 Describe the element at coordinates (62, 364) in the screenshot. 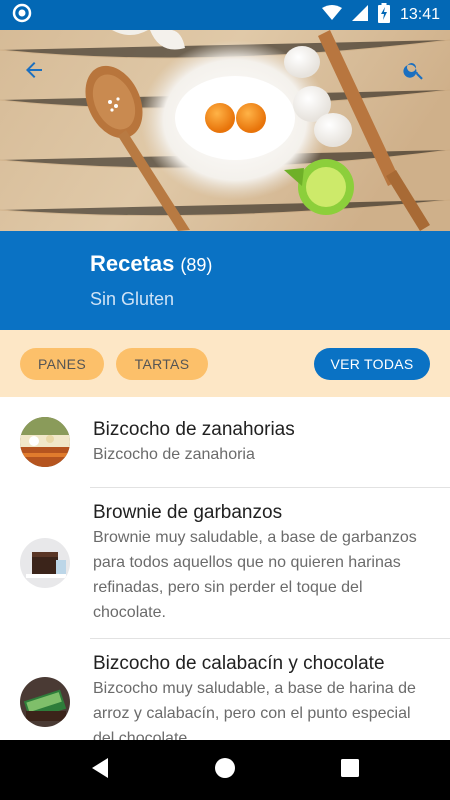

I see `filter-chip-panes: PANES` at that location.